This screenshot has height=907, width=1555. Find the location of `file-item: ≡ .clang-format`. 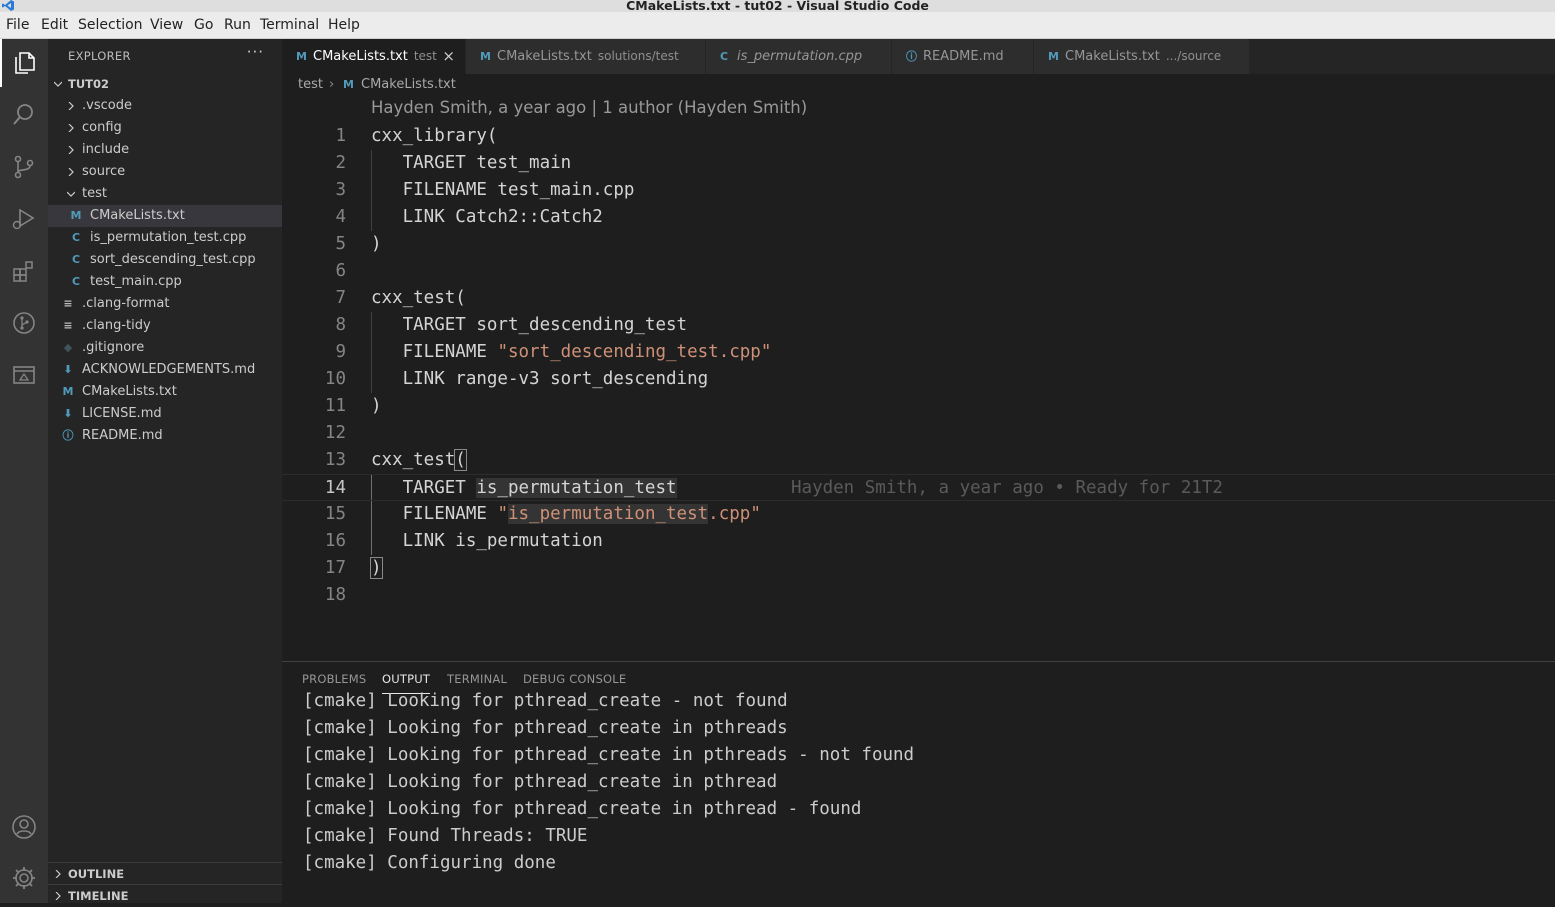

file-item: ≡ .clang-format is located at coordinates (165, 304).